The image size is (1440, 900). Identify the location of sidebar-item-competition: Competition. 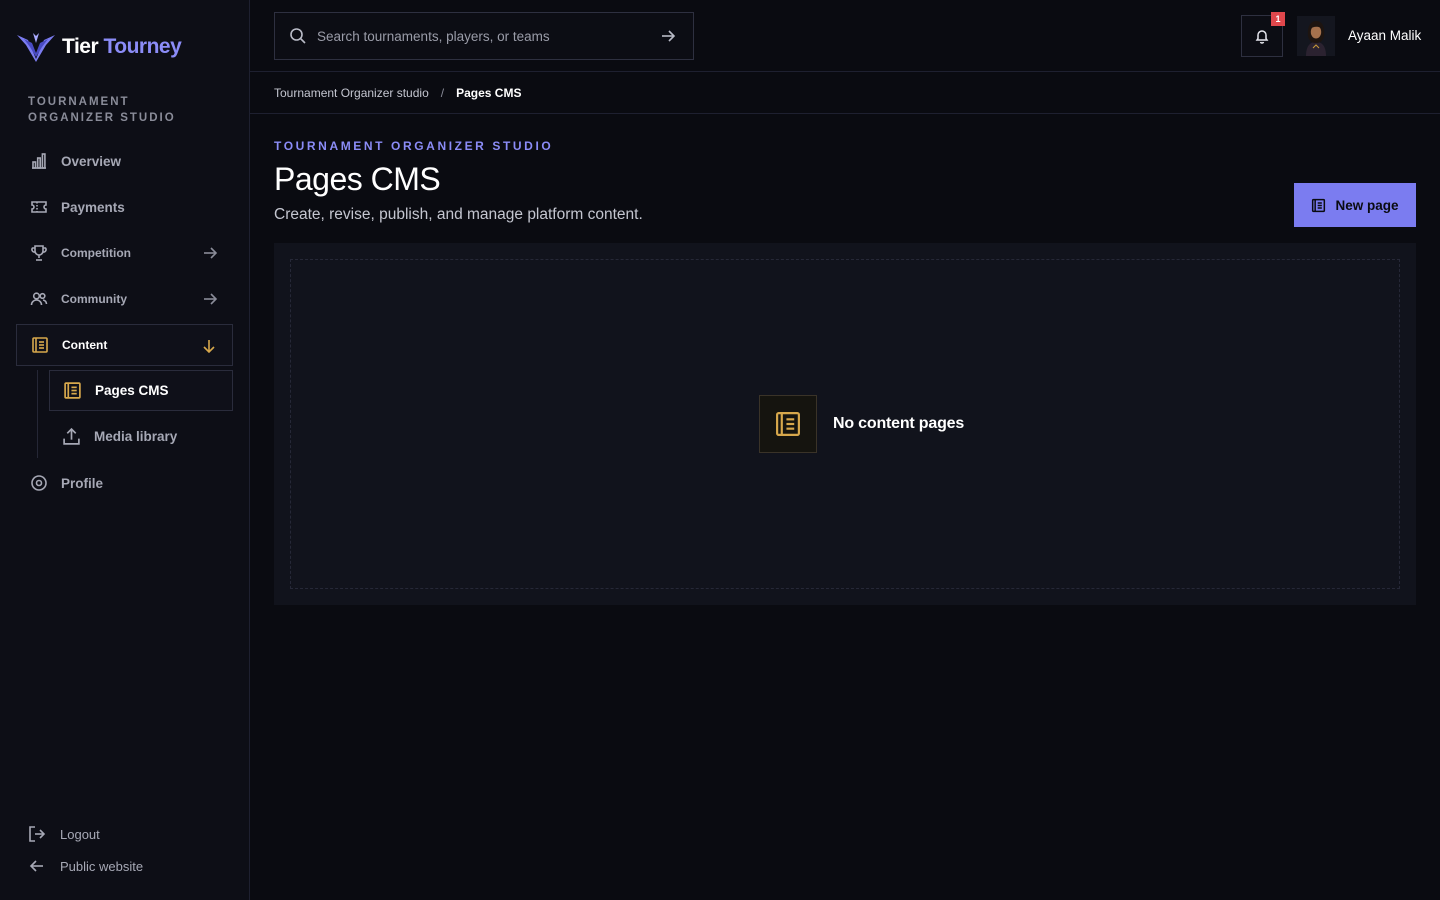
(124, 253).